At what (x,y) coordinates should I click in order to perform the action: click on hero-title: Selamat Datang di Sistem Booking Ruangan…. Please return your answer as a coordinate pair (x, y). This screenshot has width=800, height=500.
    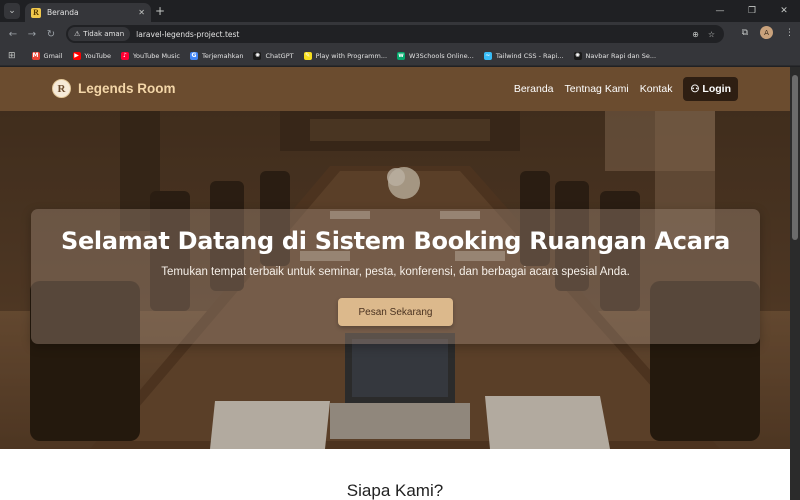
    Looking at the image, I should click on (395, 241).